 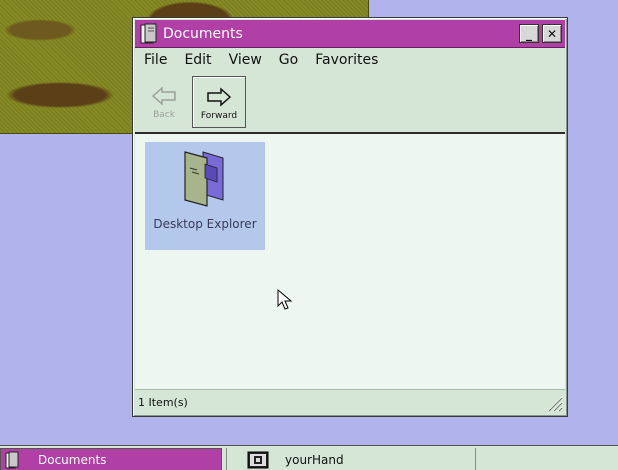 What do you see at coordinates (350, 34) in the screenshot?
I see `window-titlebar: Documents _ ✕` at bounding box center [350, 34].